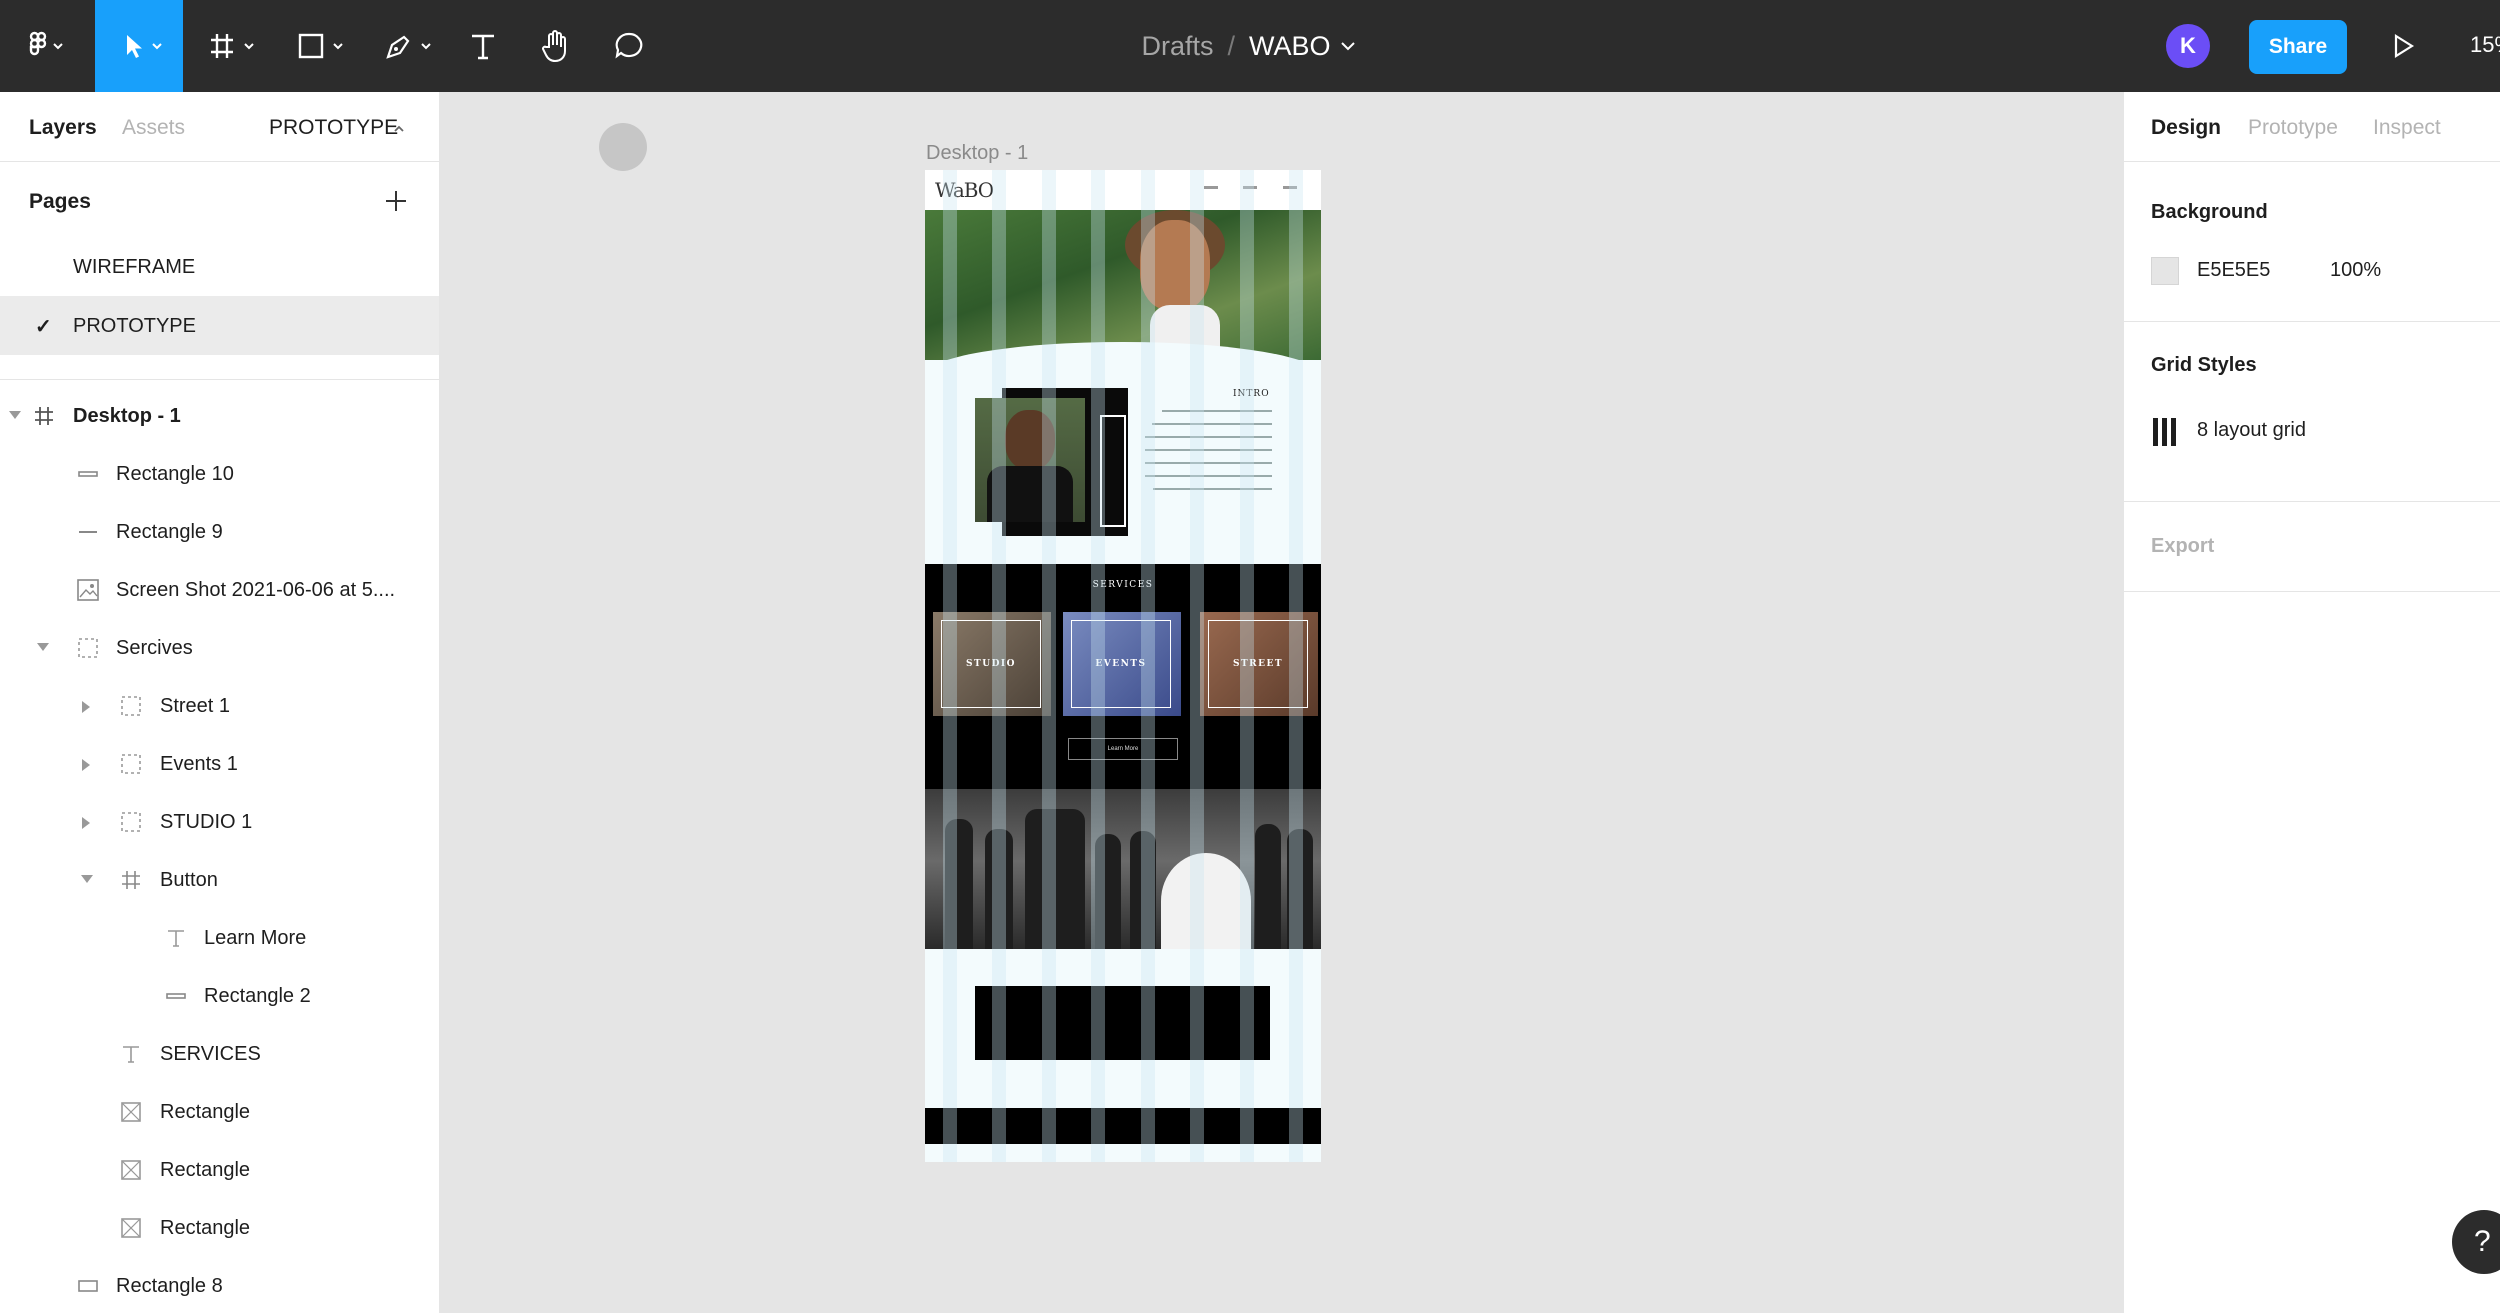 This screenshot has height=1313, width=2500. I want to click on page-item-wireframe: WIREFRAME, so click(219, 266).